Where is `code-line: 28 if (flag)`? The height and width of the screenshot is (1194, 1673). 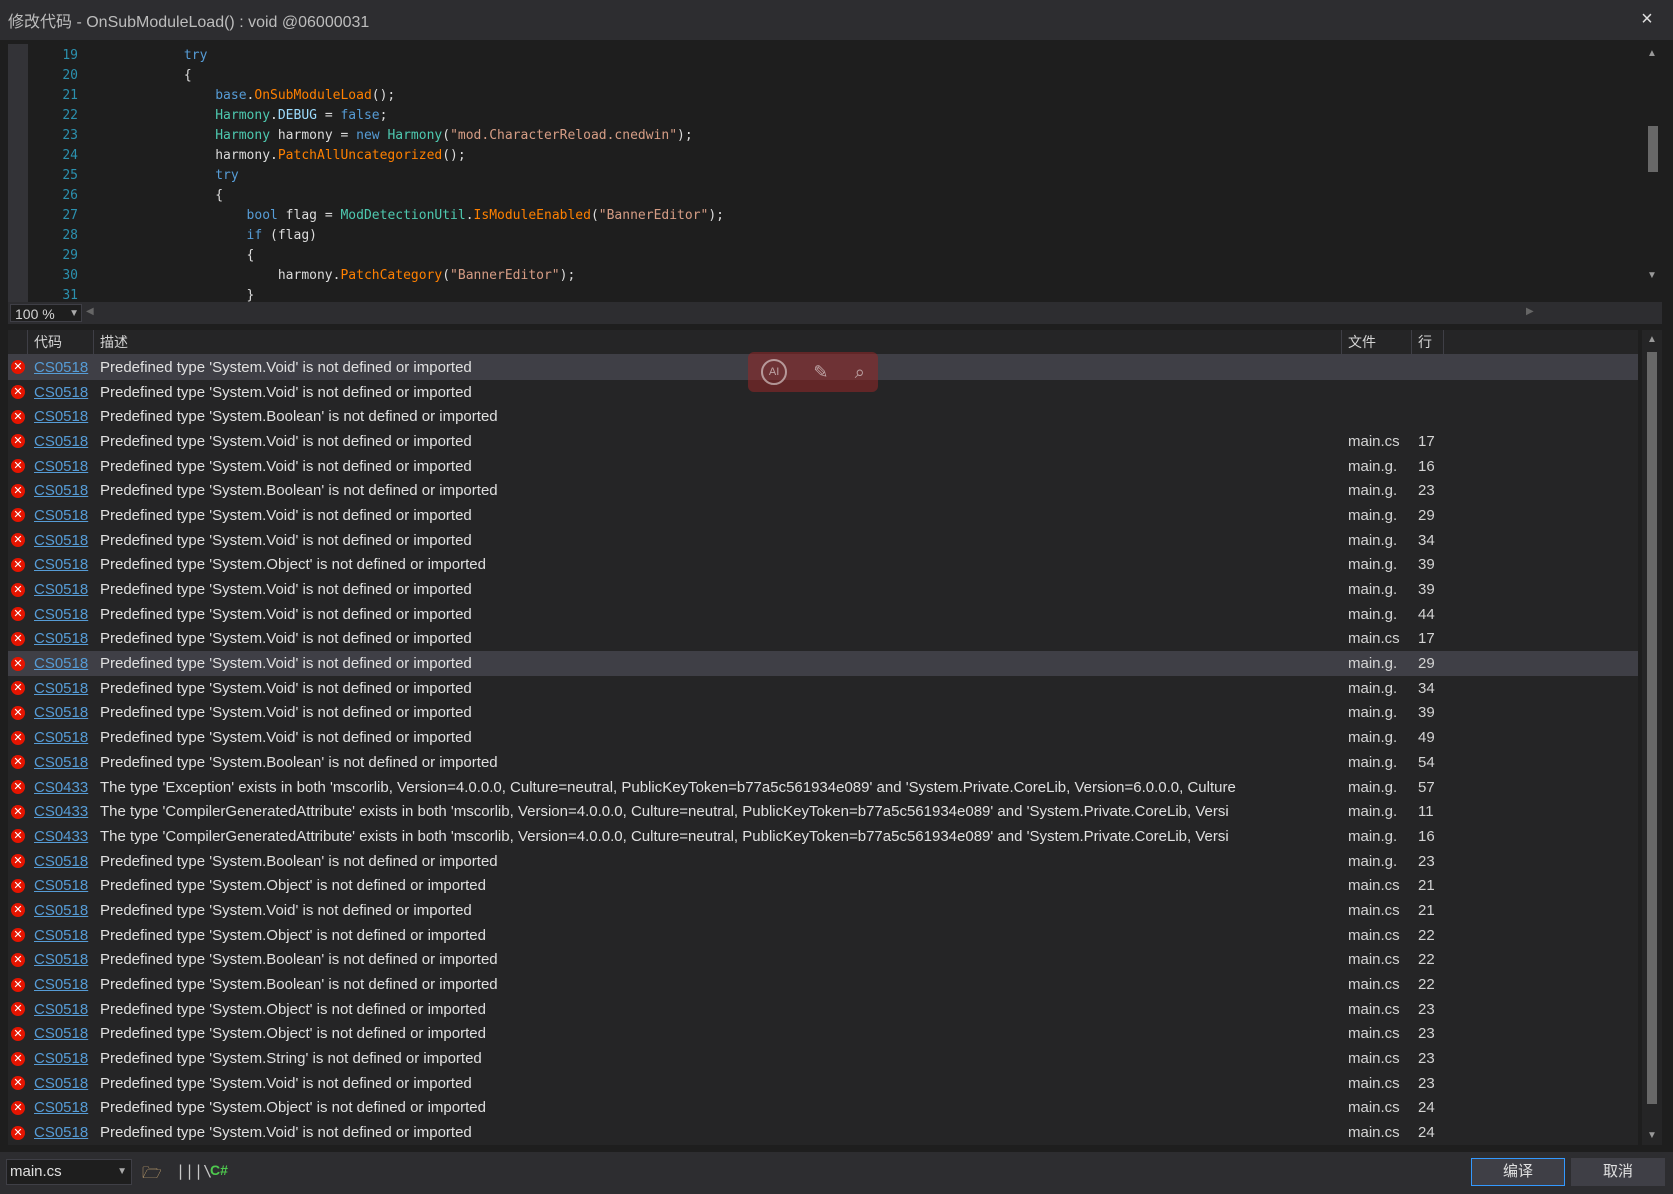
code-line: 28 if (flag) is located at coordinates (835, 236).